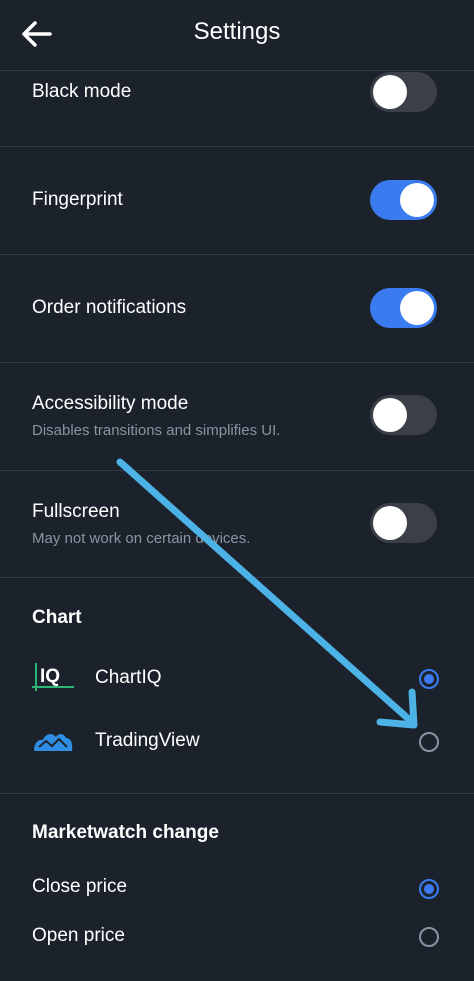 This screenshot has height=981, width=474. What do you see at coordinates (237, 31) in the screenshot?
I see `page-title: Settings` at bounding box center [237, 31].